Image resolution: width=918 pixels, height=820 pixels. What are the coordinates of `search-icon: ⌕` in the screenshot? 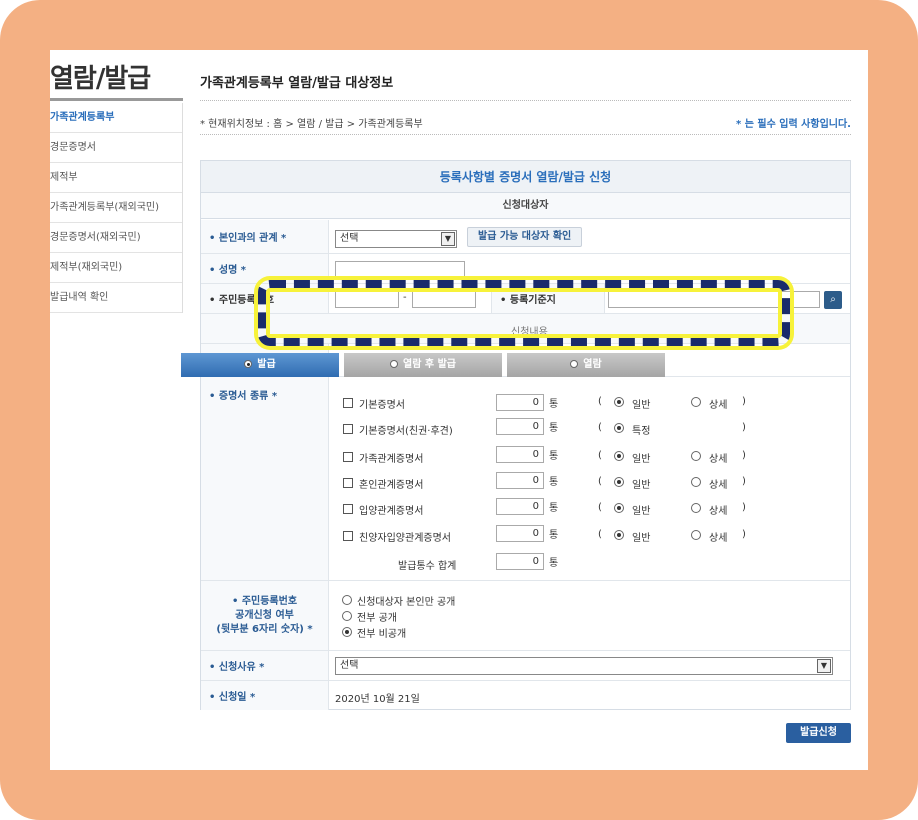 It's located at (833, 300).